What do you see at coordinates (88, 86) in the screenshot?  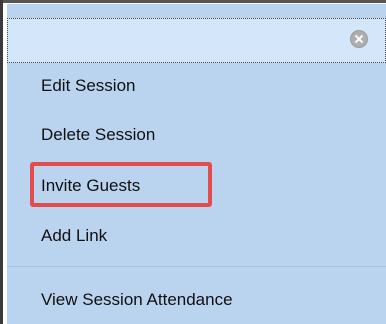 I see `menu-item-edit-session: Edit Session` at bounding box center [88, 86].